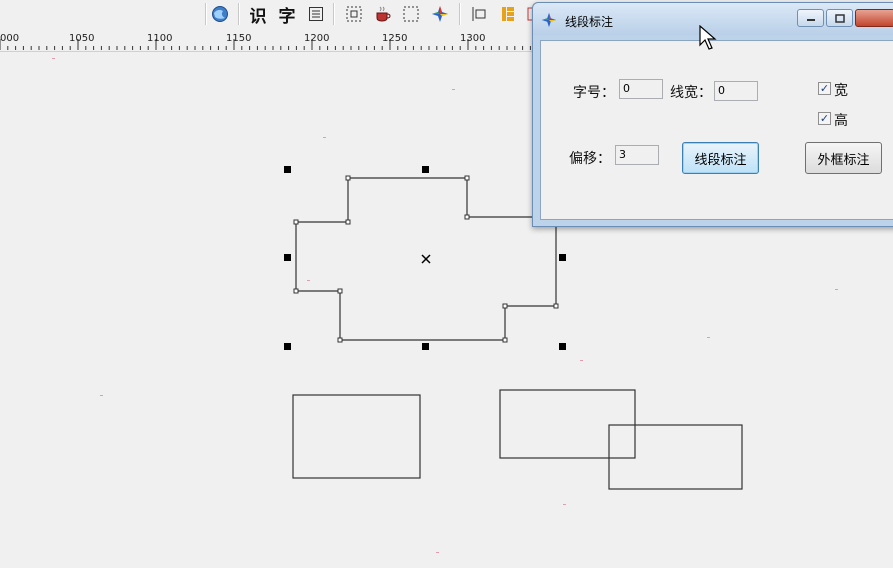 The width and height of the screenshot is (893, 568). What do you see at coordinates (841, 121) in the screenshot?
I see `height-checkbox-label: 高` at bounding box center [841, 121].